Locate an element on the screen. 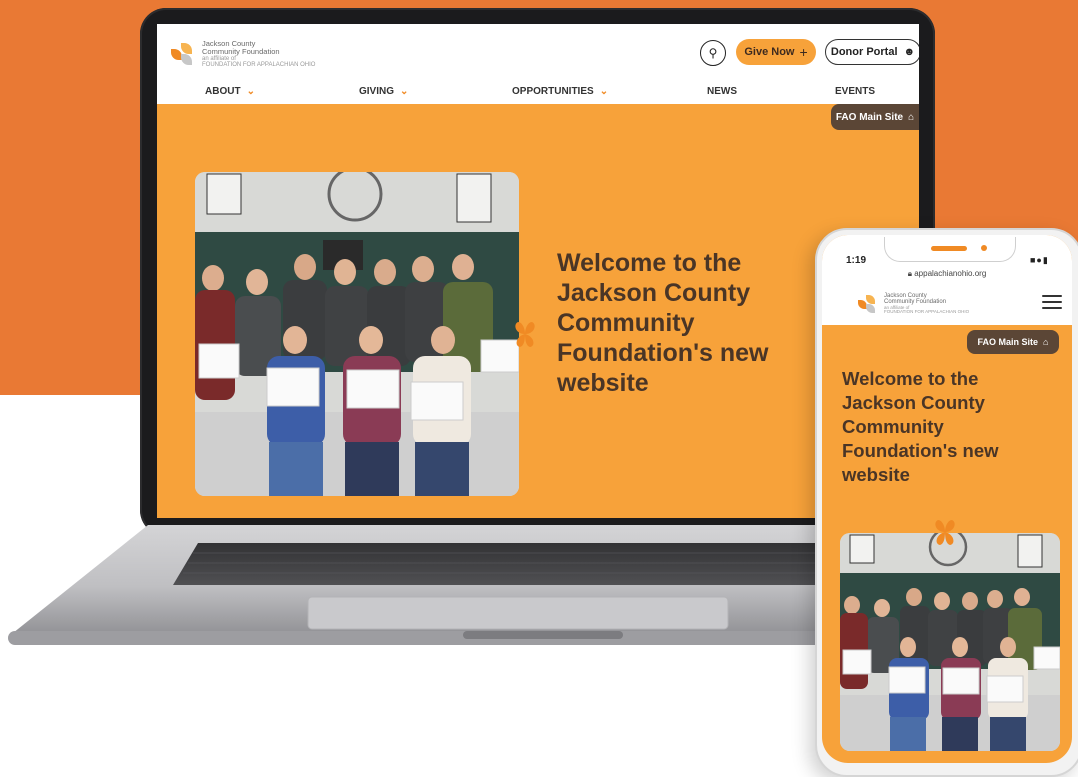 Image resolution: width=1078 pixels, height=777 pixels. nav-item-news: NEWS is located at coordinates (722, 91).